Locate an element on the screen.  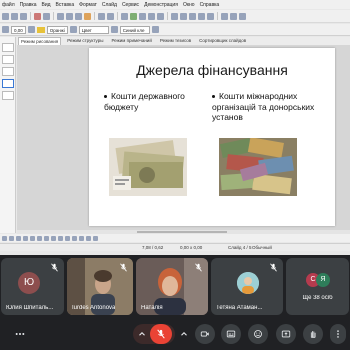
block-arrows-icon is located at coordinates (67, 238).